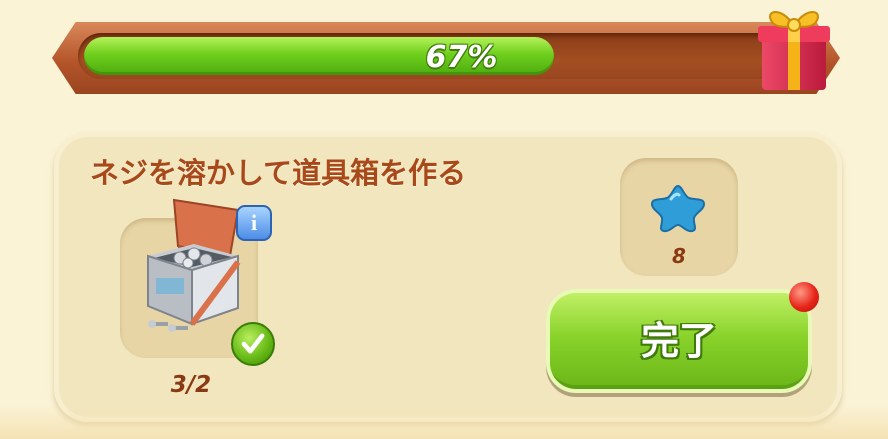  I want to click on reward-amount: 8, so click(679, 256).